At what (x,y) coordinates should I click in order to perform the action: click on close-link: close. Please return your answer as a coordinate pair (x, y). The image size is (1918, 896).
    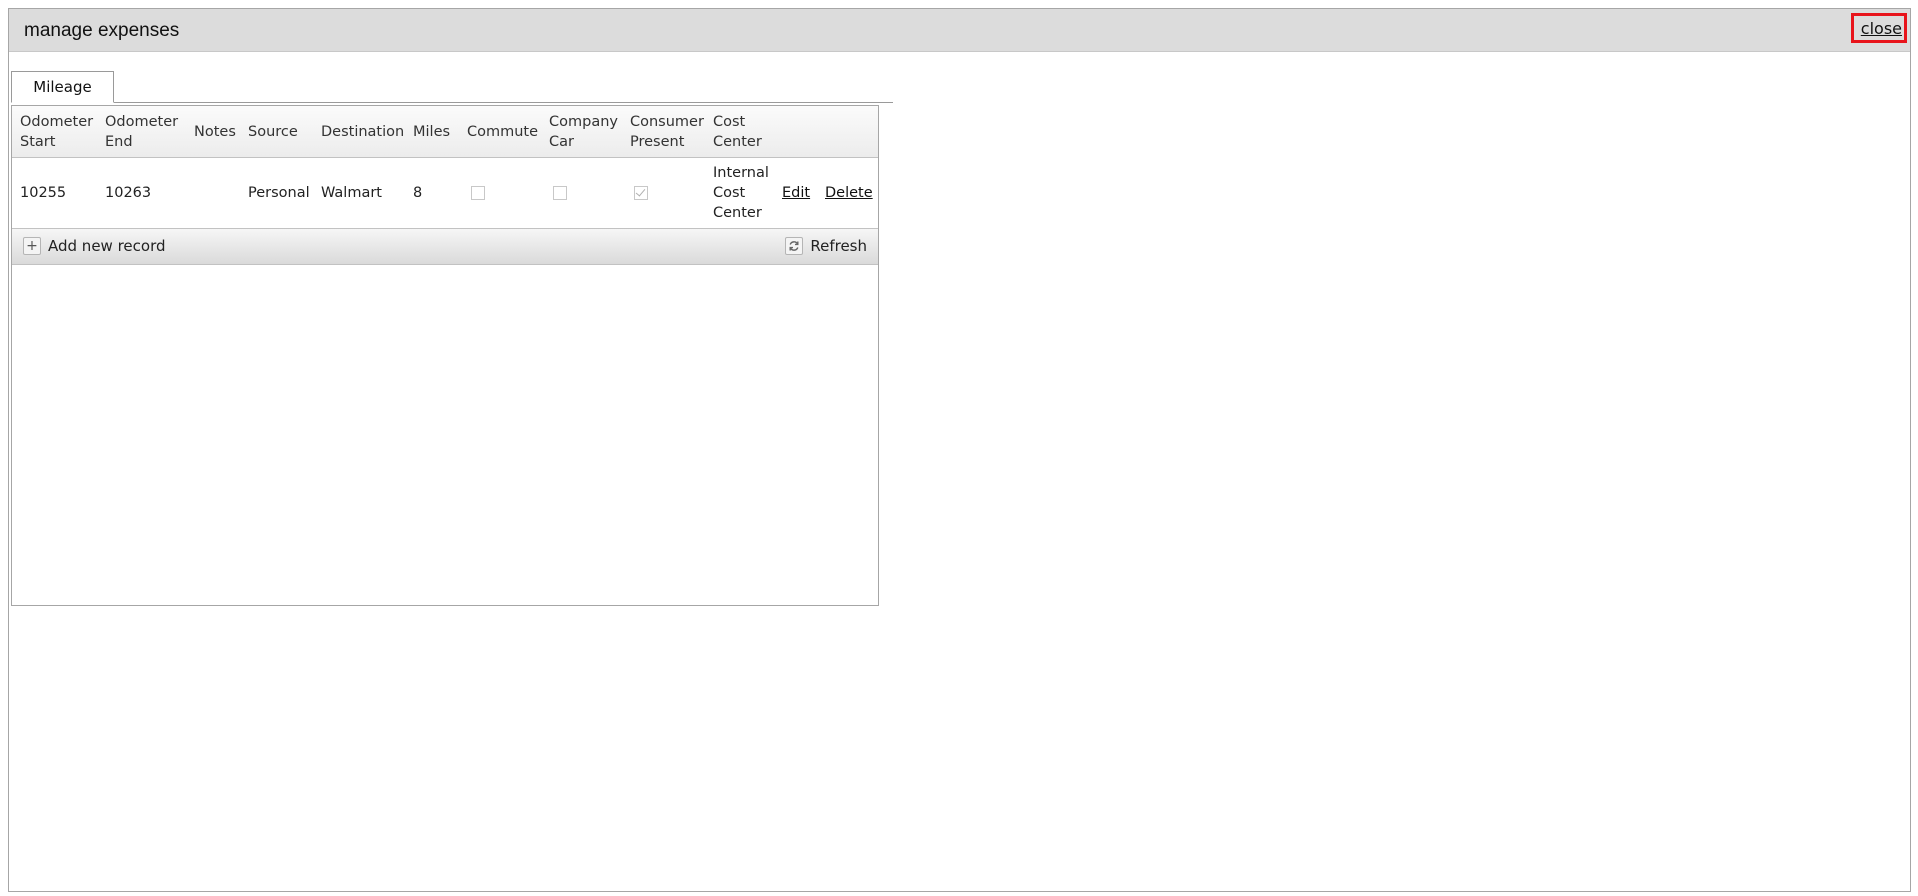
    Looking at the image, I should click on (1879, 28).